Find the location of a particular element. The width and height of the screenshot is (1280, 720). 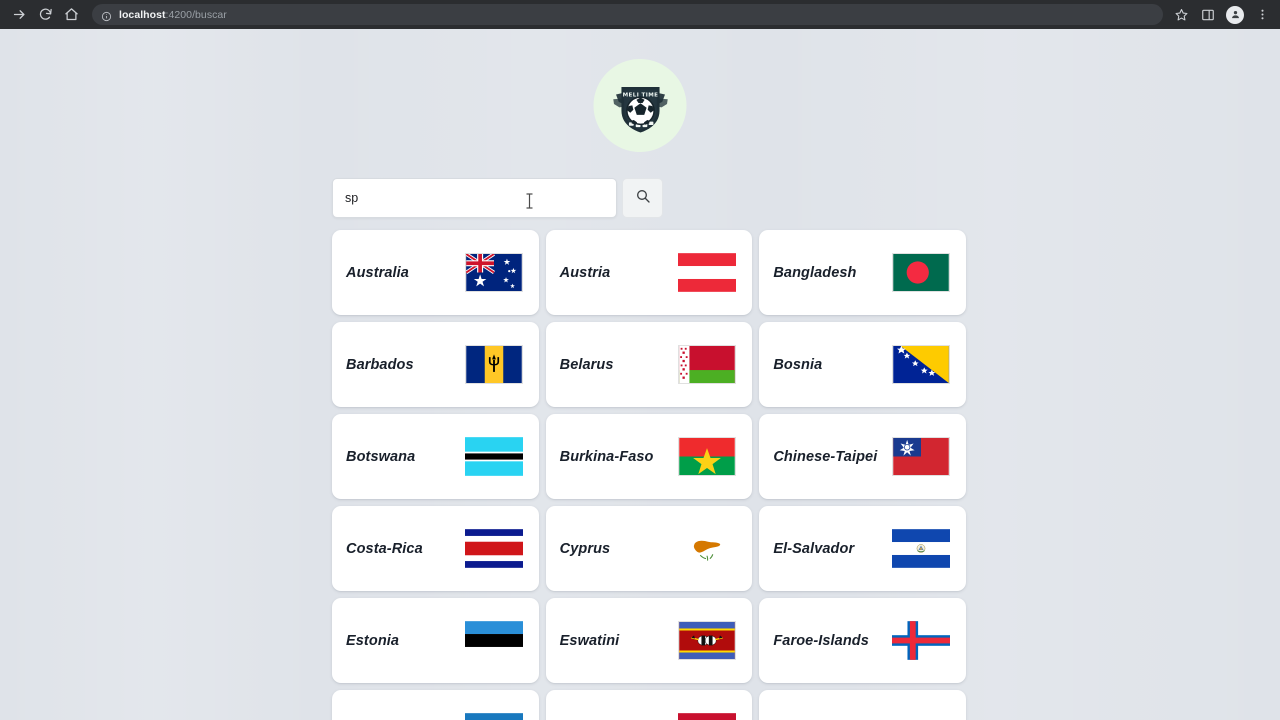

country-card-estonia: Estonia is located at coordinates (435, 640).